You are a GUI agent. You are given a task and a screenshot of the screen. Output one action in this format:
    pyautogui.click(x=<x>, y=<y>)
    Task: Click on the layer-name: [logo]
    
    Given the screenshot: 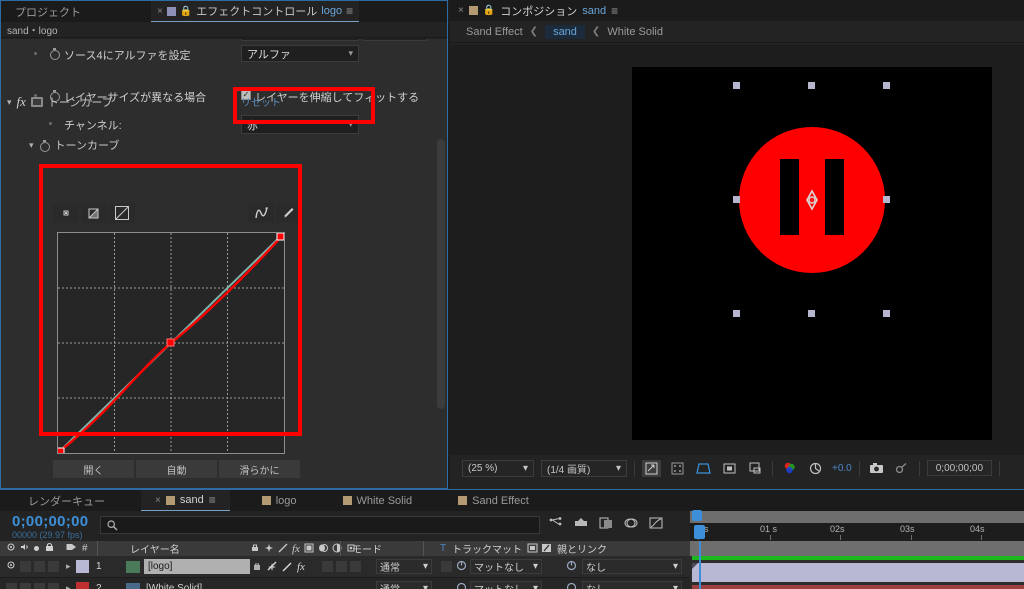 What is the action you would take?
    pyautogui.click(x=197, y=566)
    